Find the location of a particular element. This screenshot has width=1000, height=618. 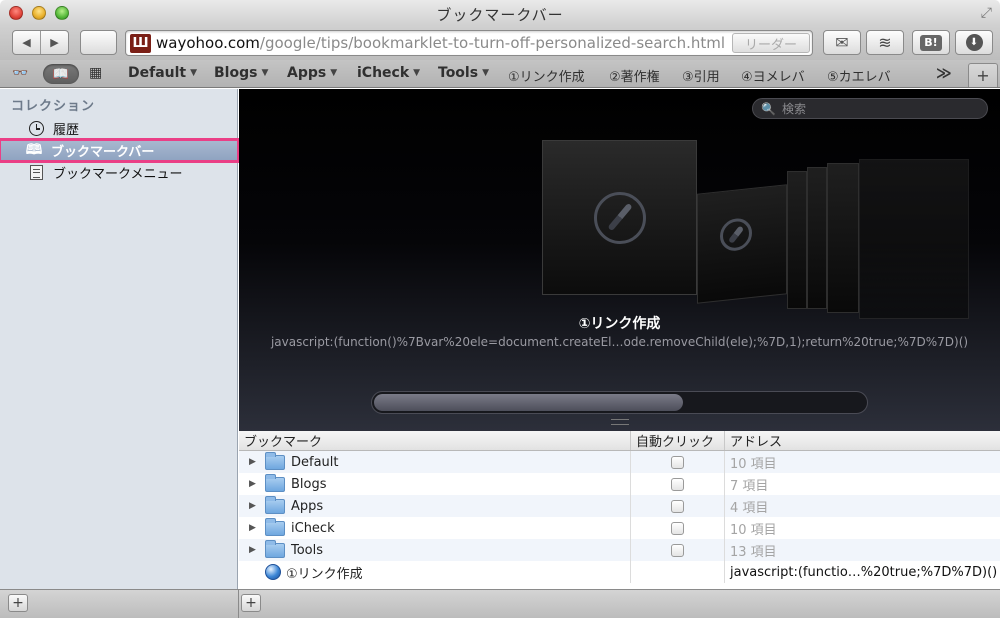

top-sites-grid-icon: ▦ is located at coordinates (95, 73).